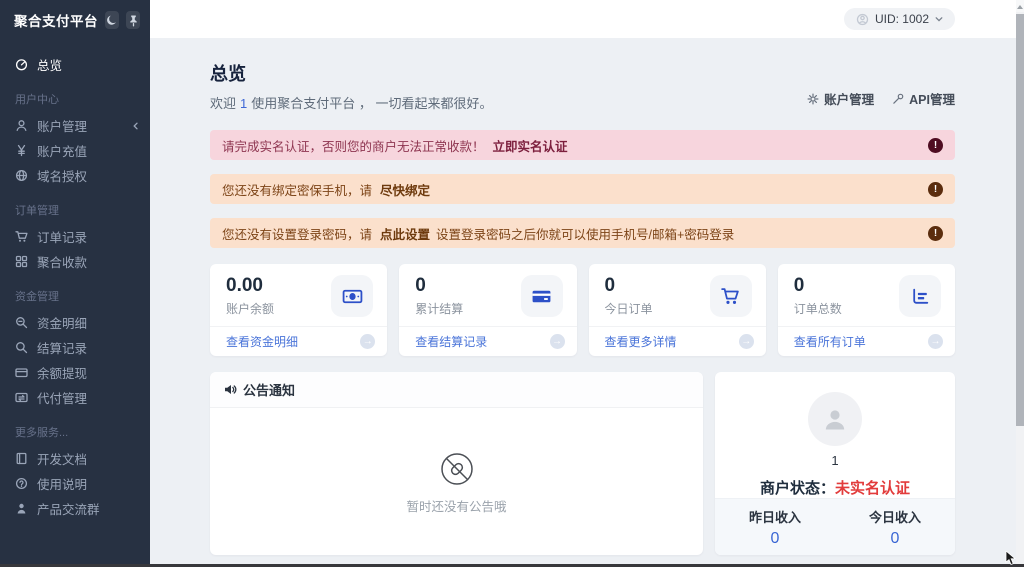 Image resolution: width=1024 pixels, height=567 pixels. What do you see at coordinates (799, 285) in the screenshot?
I see `stat-value: 0` at bounding box center [799, 285].